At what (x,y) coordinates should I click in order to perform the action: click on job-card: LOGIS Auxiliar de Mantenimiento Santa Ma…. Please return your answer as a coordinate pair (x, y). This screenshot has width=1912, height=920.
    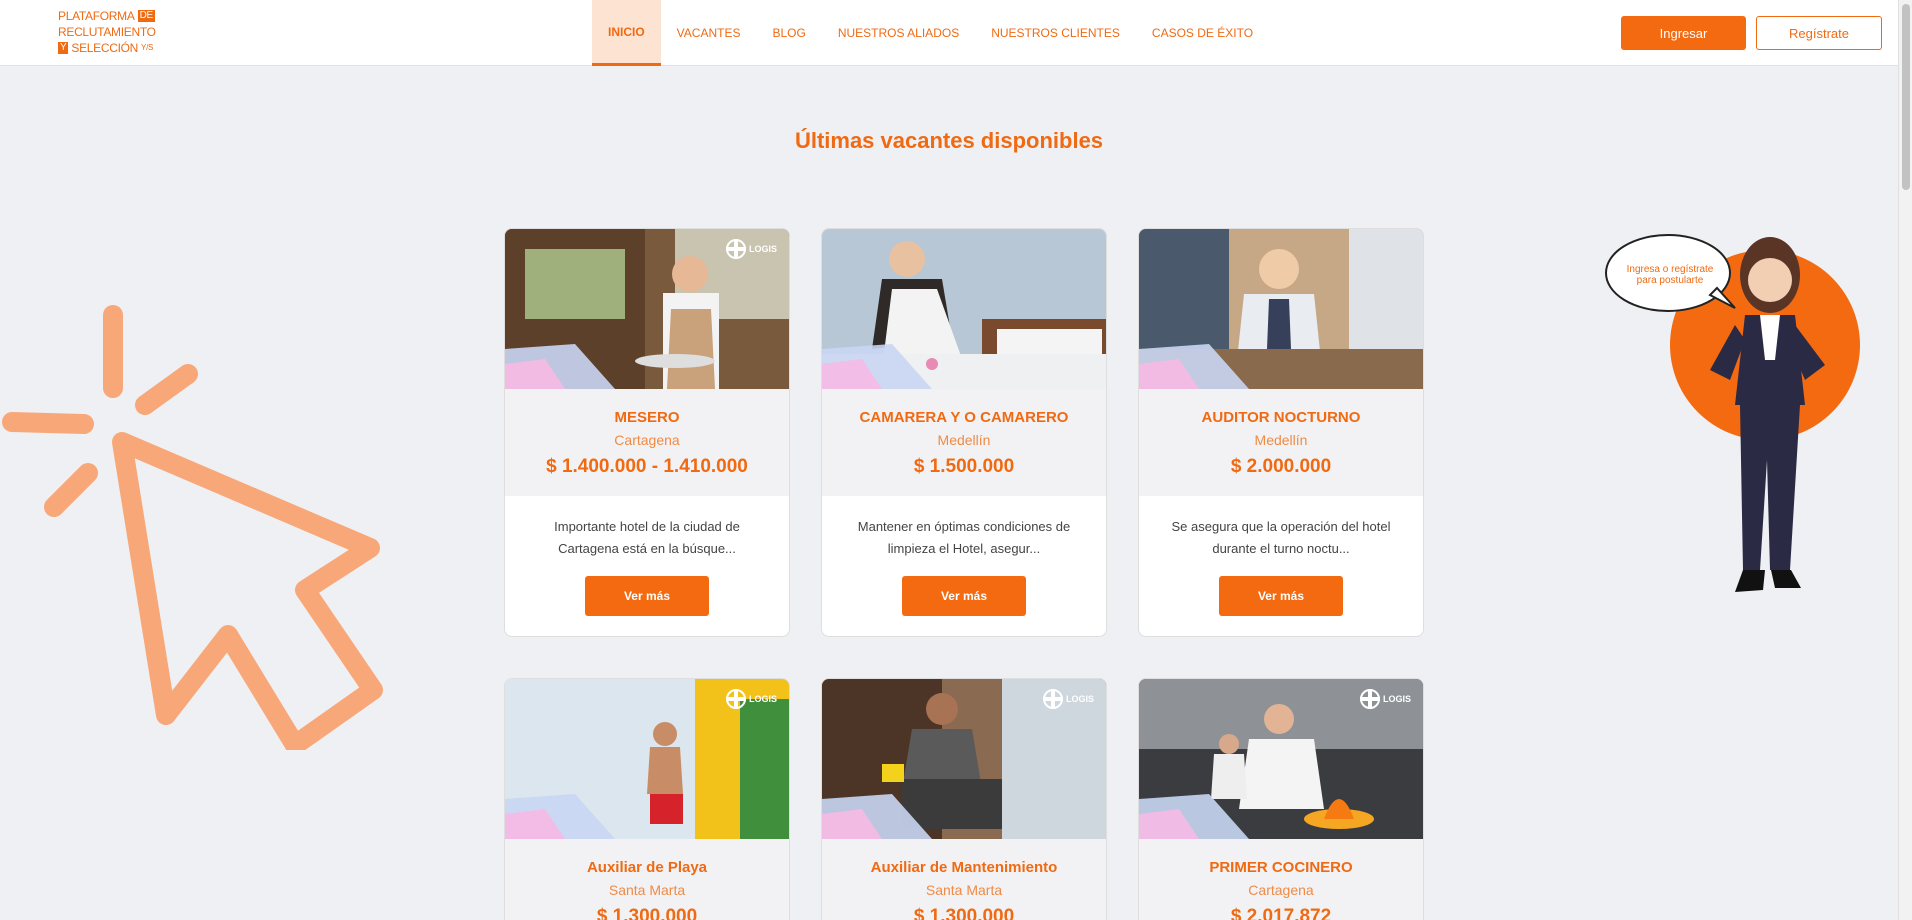
    Looking at the image, I should click on (964, 799).